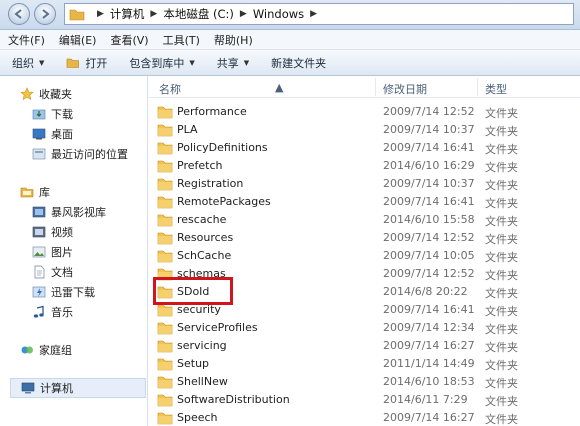 The width and height of the screenshot is (580, 426). I want to click on sidebar-item-videos: 视频, so click(52, 232).